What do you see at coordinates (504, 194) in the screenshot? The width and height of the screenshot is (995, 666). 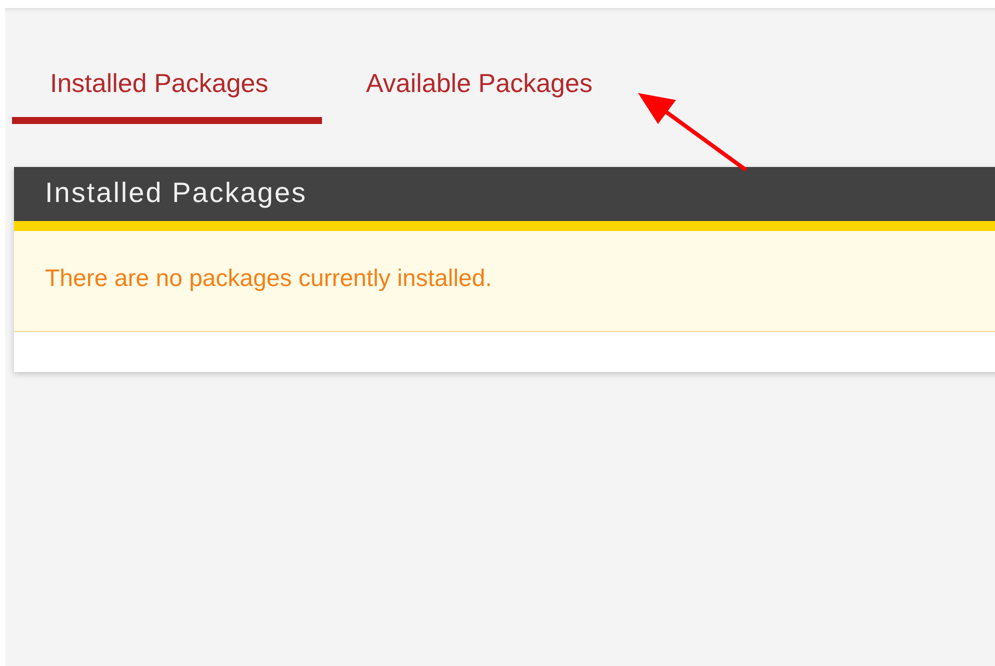 I see `panel-heading: Installed Packages` at bounding box center [504, 194].